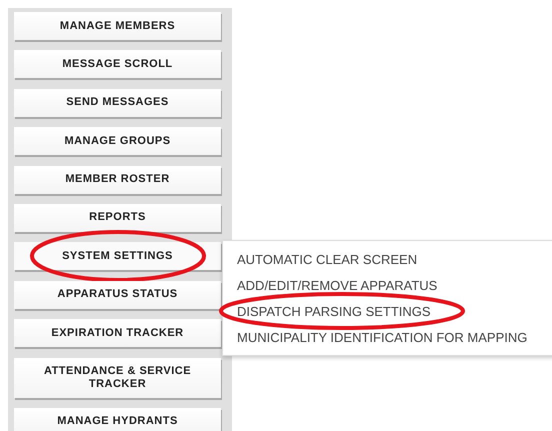  I want to click on nav-button: SYSTEM SETTINGS, so click(117, 256).